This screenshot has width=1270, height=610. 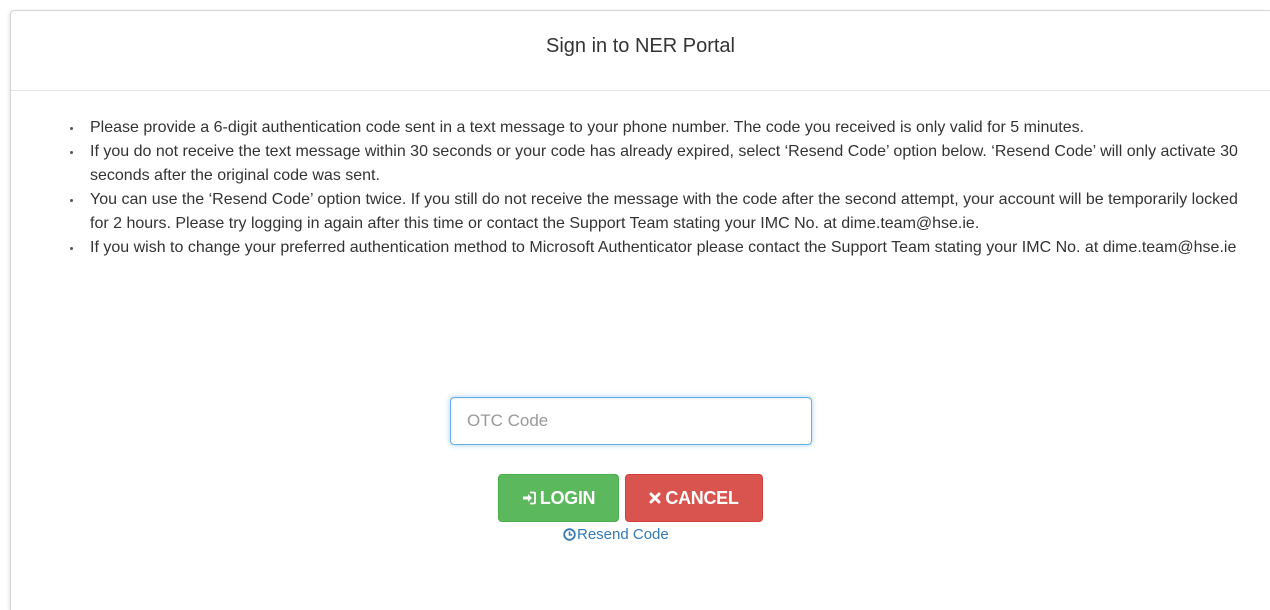 What do you see at coordinates (569, 534) in the screenshot?
I see `clock-icon` at bounding box center [569, 534].